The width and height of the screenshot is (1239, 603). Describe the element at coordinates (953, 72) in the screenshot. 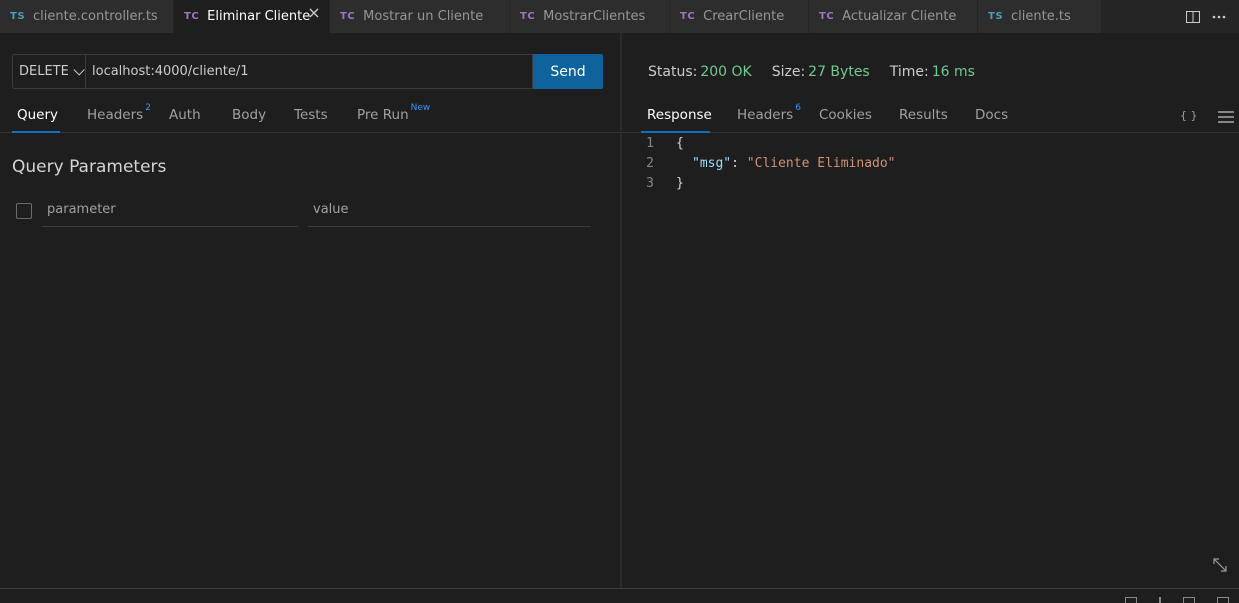

I see `time-value: 16 ms` at that location.